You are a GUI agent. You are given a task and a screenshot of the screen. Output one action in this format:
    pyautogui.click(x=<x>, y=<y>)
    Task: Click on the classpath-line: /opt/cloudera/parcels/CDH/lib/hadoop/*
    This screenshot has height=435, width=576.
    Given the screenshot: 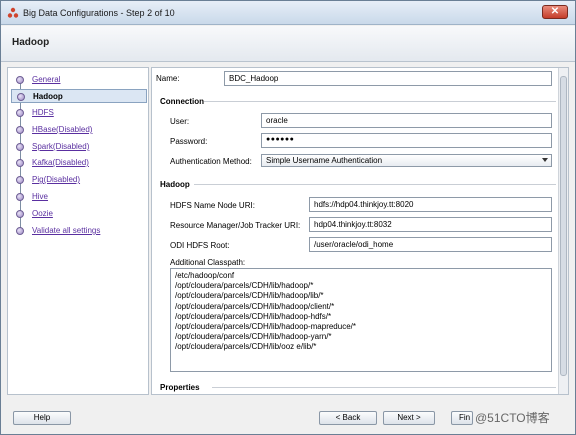 What is the action you would take?
    pyautogui.click(x=244, y=286)
    